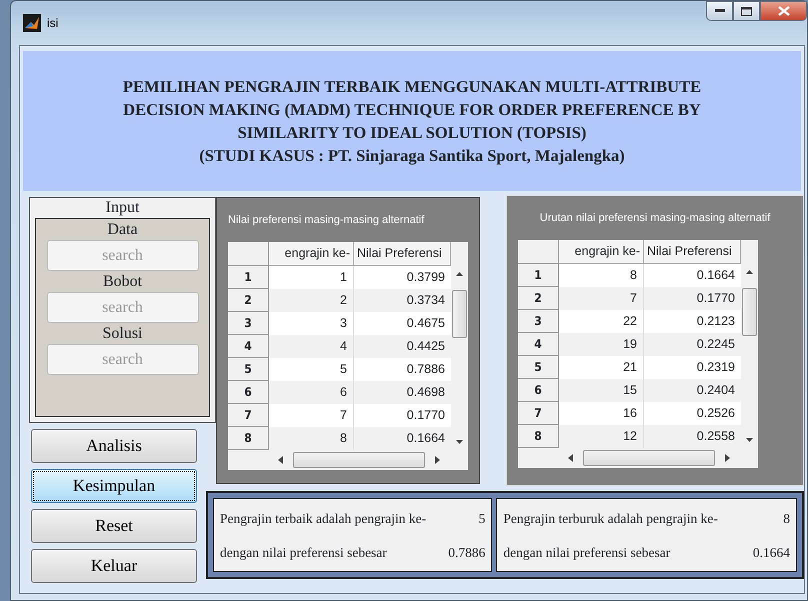  I want to click on minimize-button, so click(719, 11).